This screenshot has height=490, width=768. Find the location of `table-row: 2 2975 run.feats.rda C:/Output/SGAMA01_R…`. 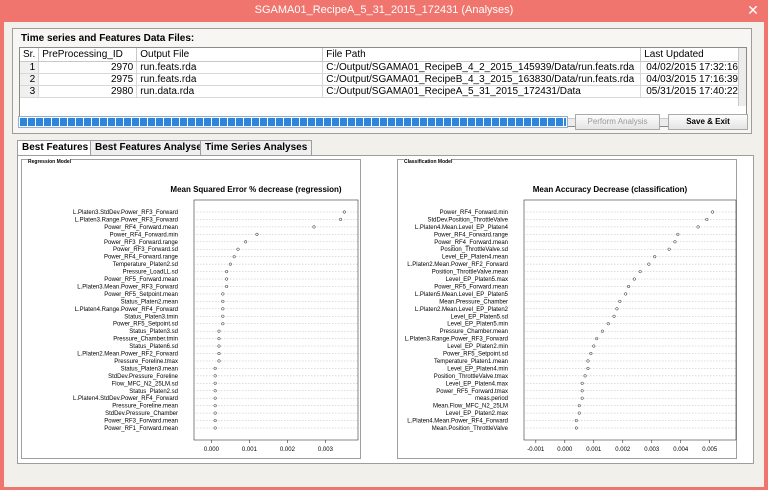

table-row: 2 2975 run.feats.rda C:/Output/SGAMA01_R… is located at coordinates (381, 79).